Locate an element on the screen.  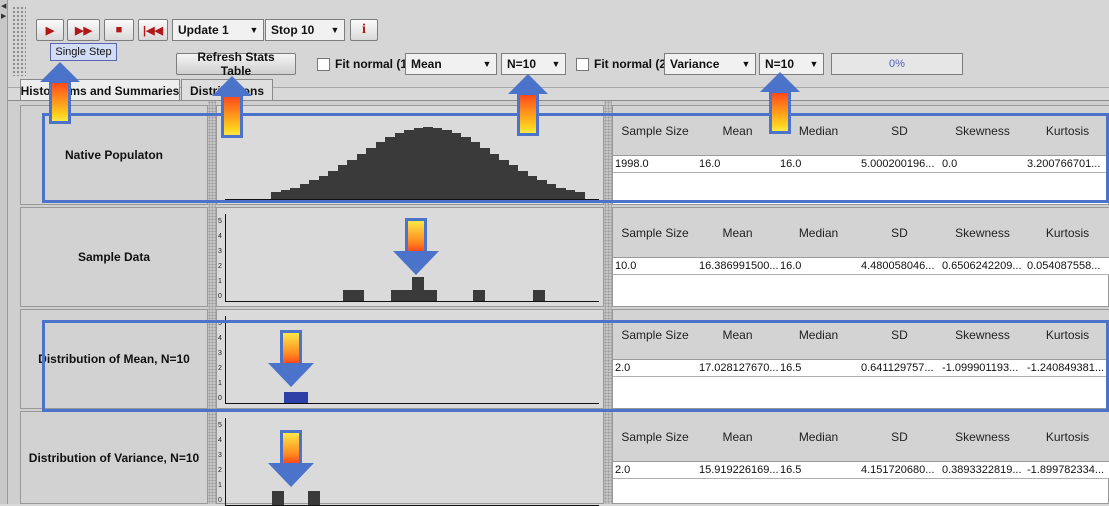
collapse-left-icon: ◀ is located at coordinates (3, 6).